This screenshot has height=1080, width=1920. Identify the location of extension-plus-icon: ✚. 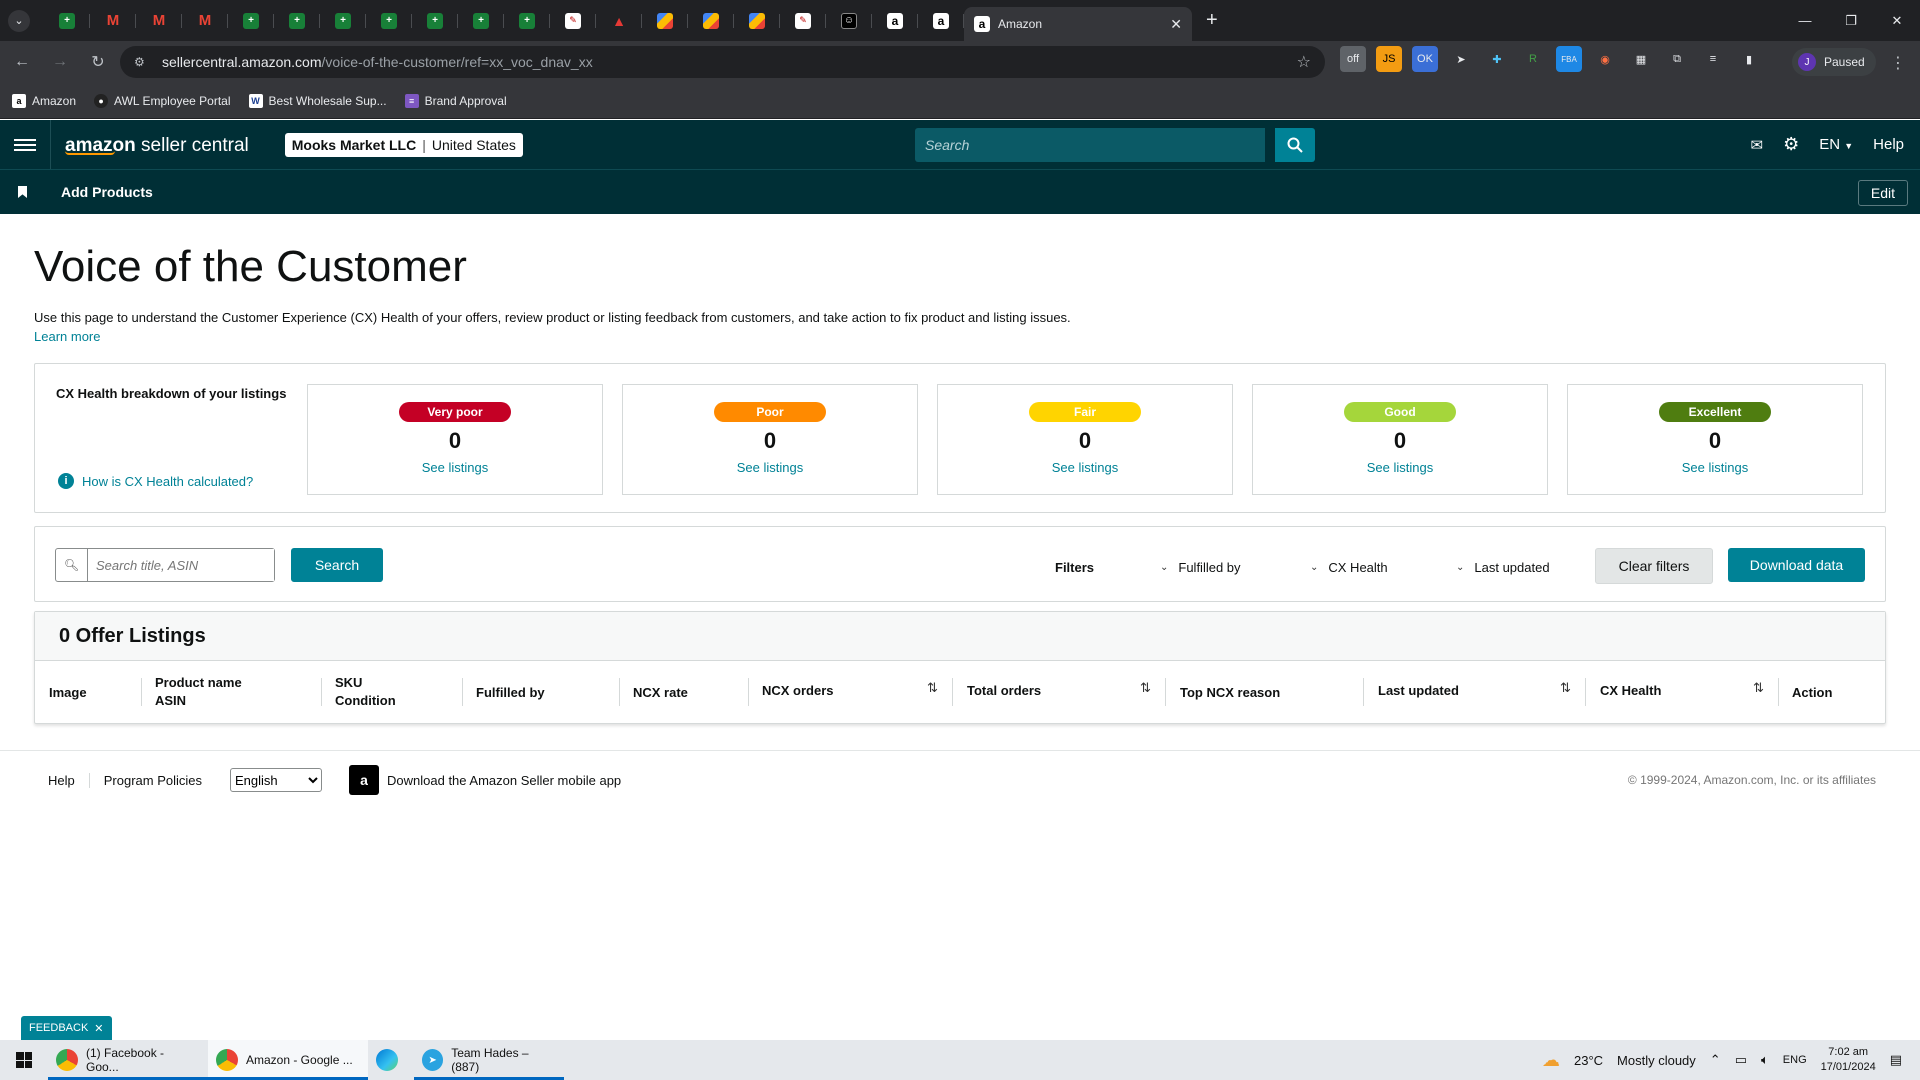
(1497, 59).